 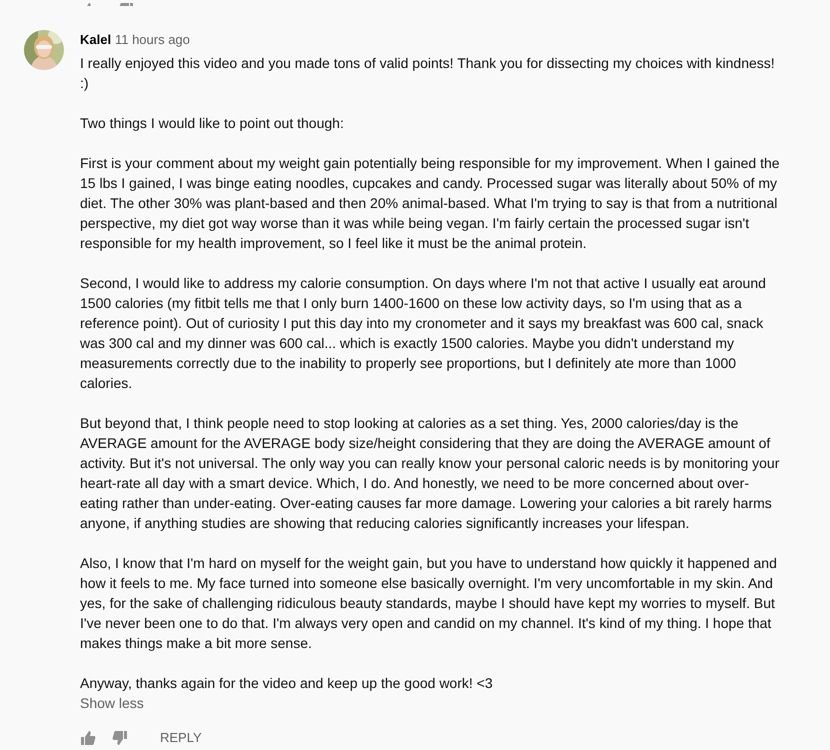 I want to click on comment-paragraph: Second, I would like to address my calorie consumption. On days where I'm not that active I usually eat around 1500 calories (my fitbit tells me that I only burn 1400-1600 on these low activity days, so I'm using that as a reference point). Out of curiosity I put this day into my cronometer and it says my breakfast was 600 cal, snack was 300 cal and my dinner was 600 cal... which is exactly 1500 calories. Maybe you didn't understand my measurements correctly due to the inability to properly see proportions, but I definitely ate more than 1000 calories., so click(x=423, y=333).